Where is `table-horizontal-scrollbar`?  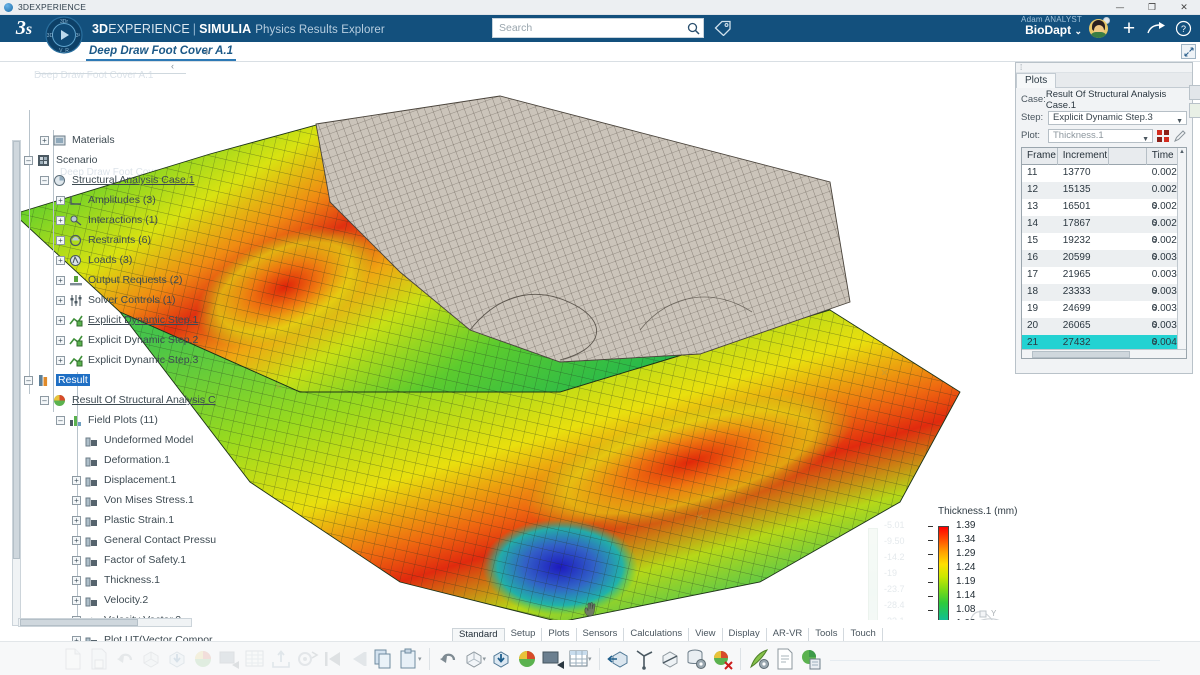
table-horizontal-scrollbar is located at coordinates (1104, 353).